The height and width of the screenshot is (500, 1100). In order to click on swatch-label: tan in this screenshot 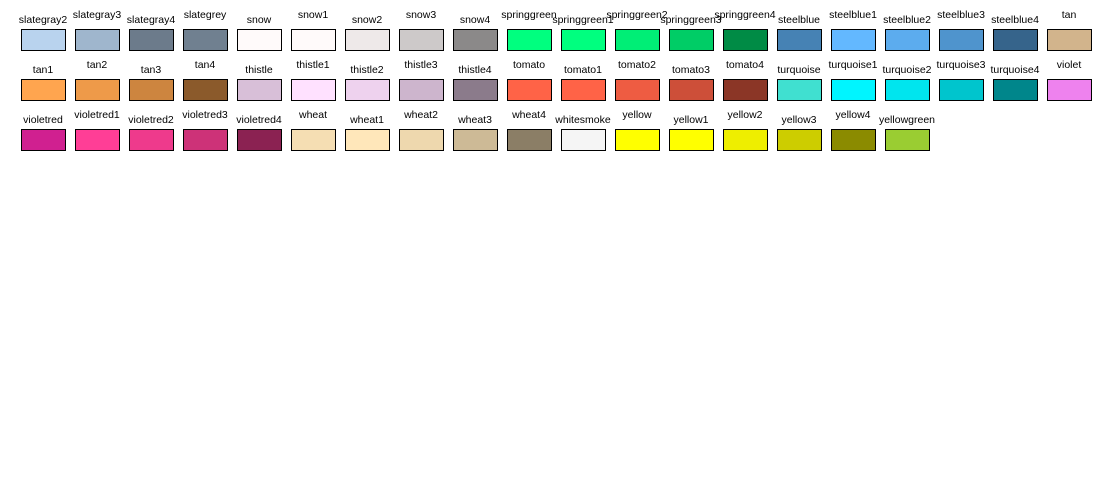, I will do `click(1069, 15)`.